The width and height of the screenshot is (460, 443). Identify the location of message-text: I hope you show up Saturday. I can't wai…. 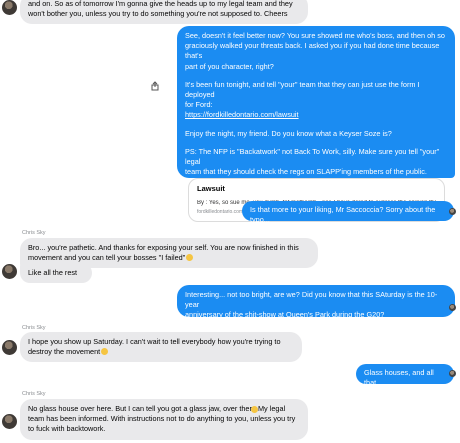
(154, 347).